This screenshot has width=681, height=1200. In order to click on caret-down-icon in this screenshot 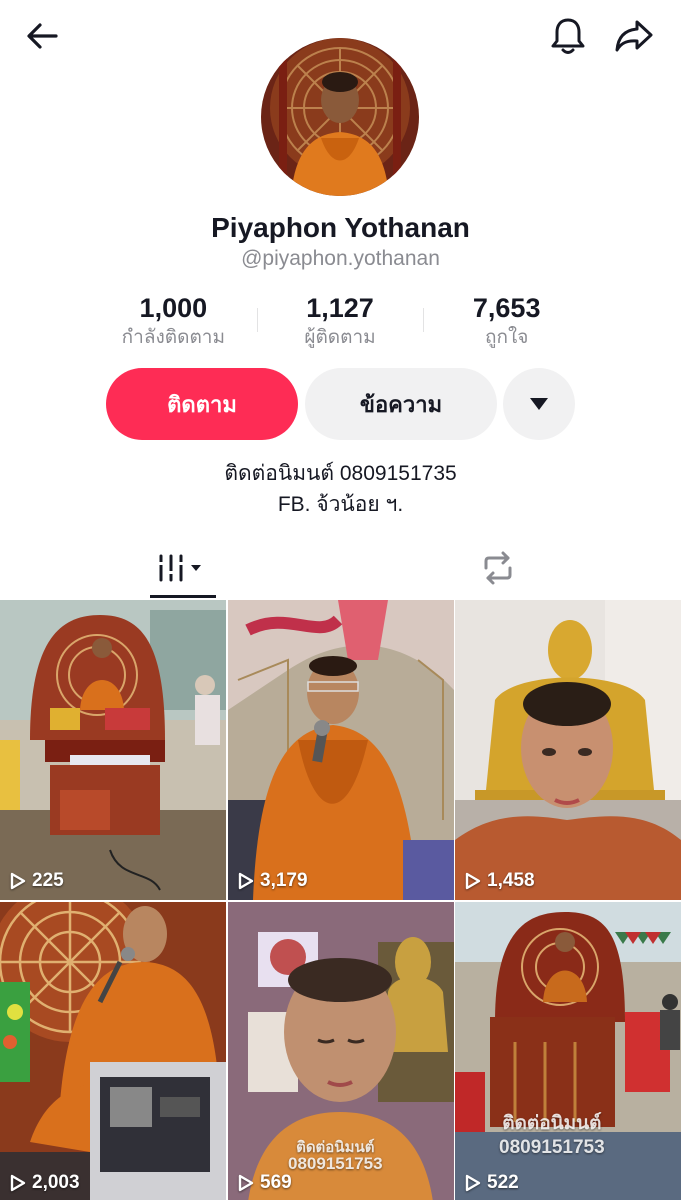, I will do `click(539, 404)`.